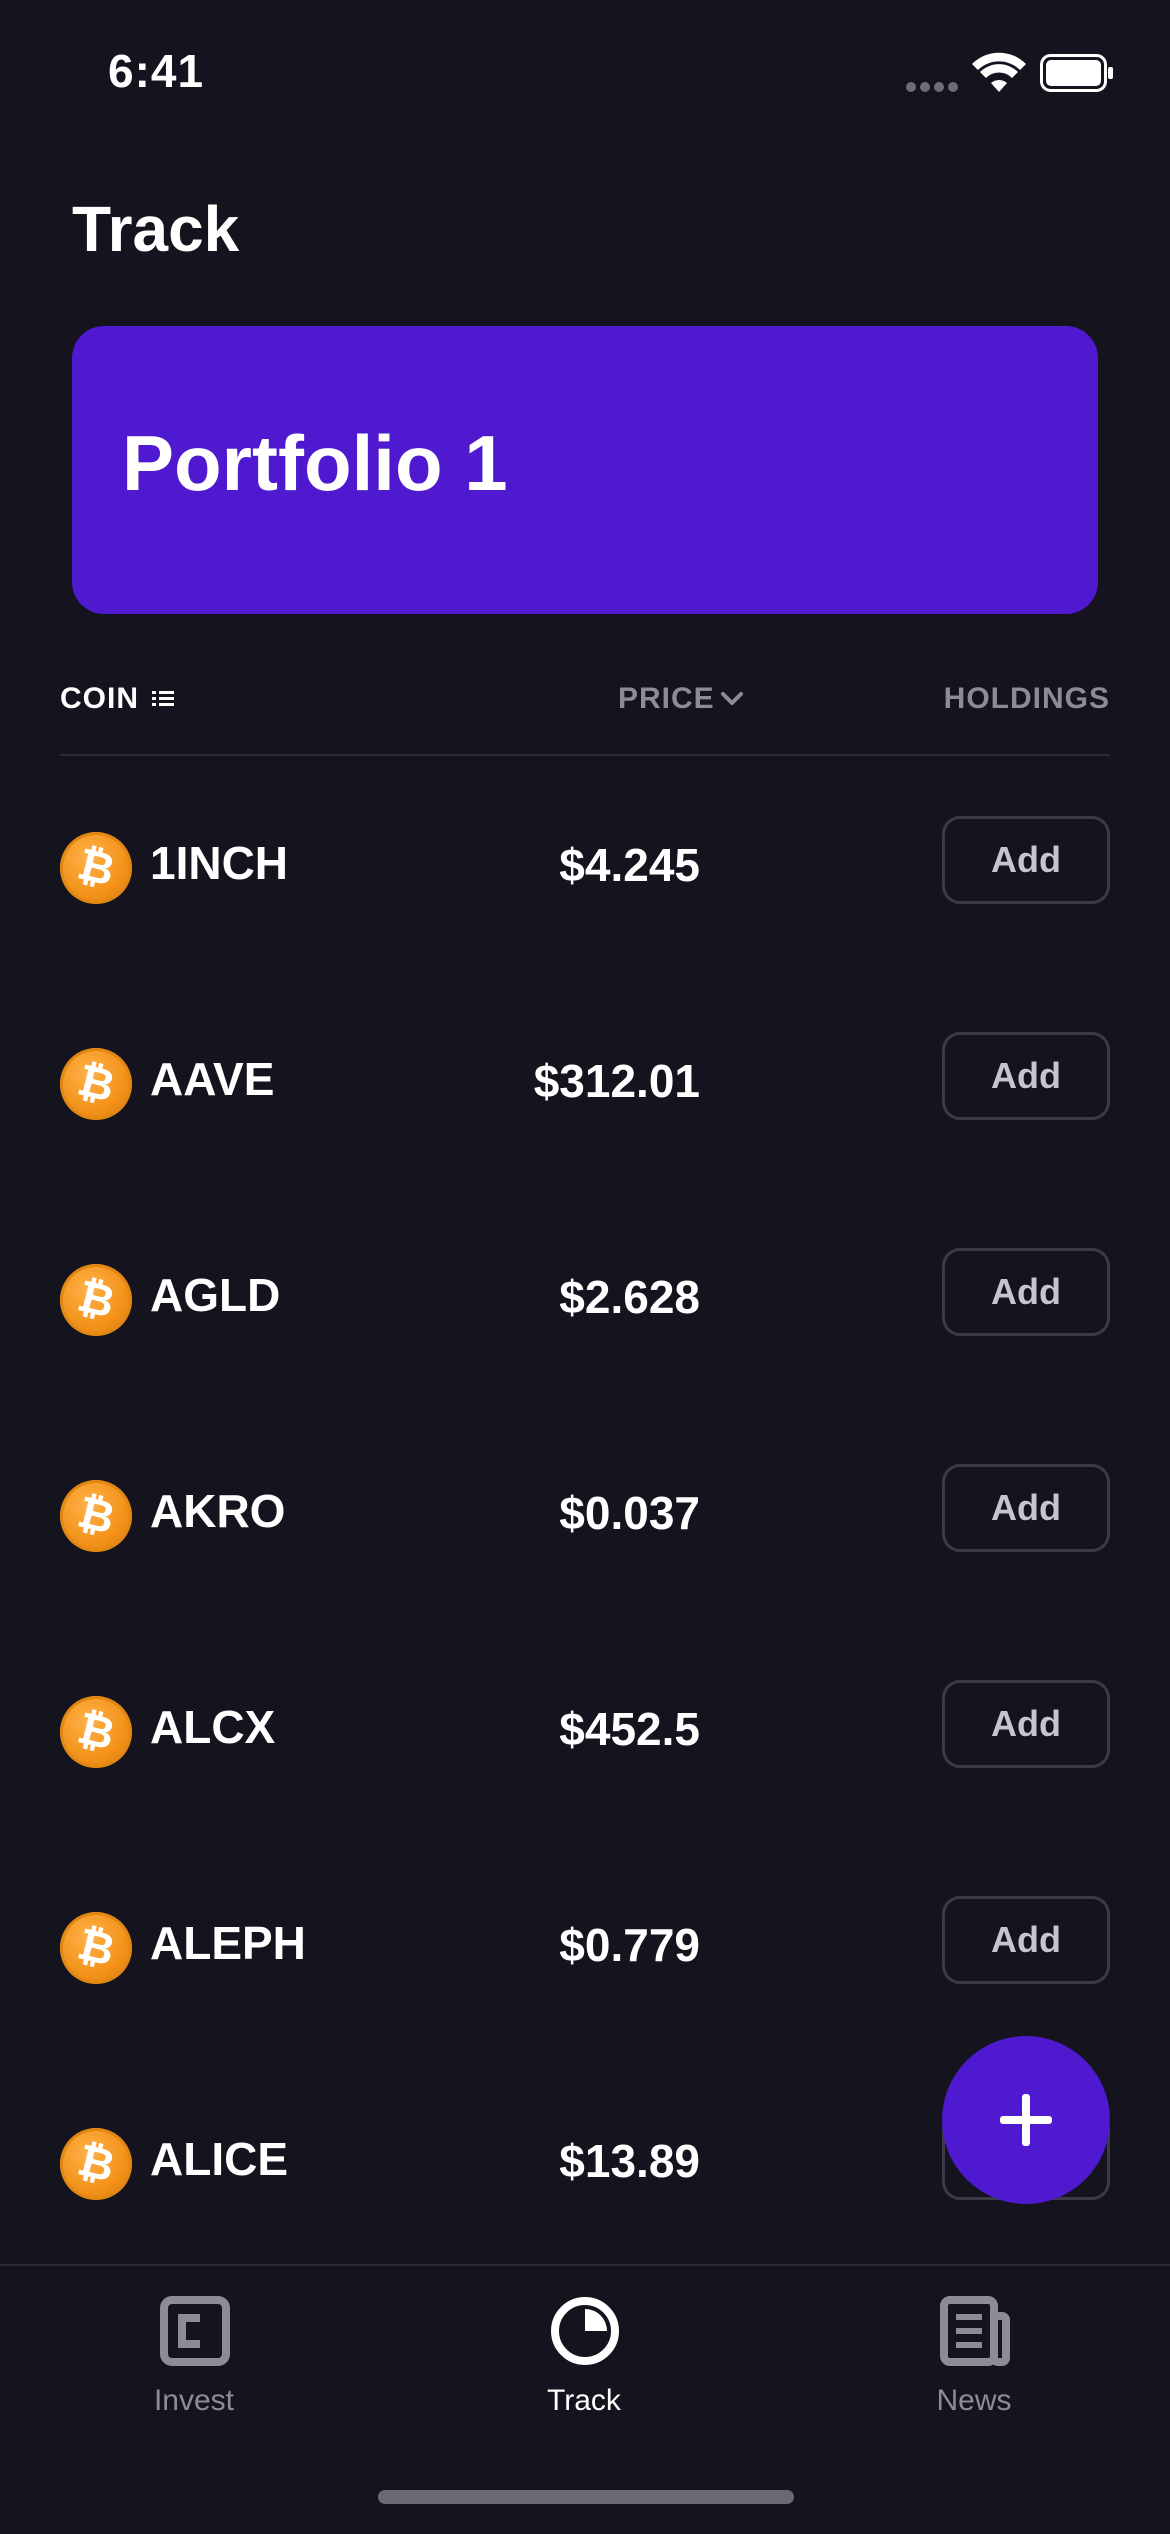 This screenshot has width=1170, height=2534. Describe the element at coordinates (666, 699) in the screenshot. I see `column-price-header: PRICE` at that location.